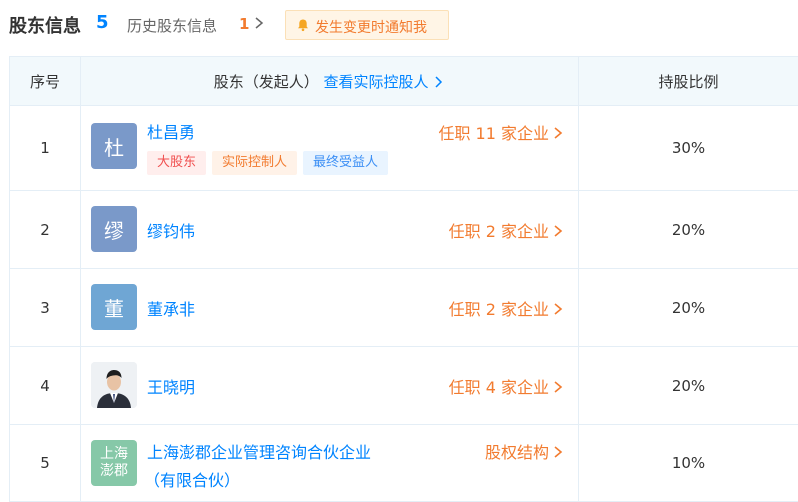 This screenshot has height=502, width=798. What do you see at coordinates (114, 471) in the screenshot?
I see `avatar-text-line2: 澎郡` at bounding box center [114, 471].